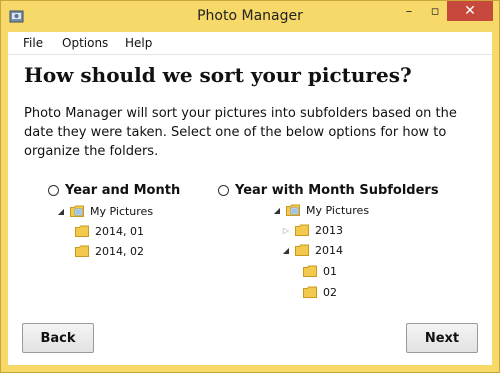 The height and width of the screenshot is (373, 500). Describe the element at coordinates (250, 16) in the screenshot. I see `title-bar: Photo Manager – ▫ ✕` at that location.